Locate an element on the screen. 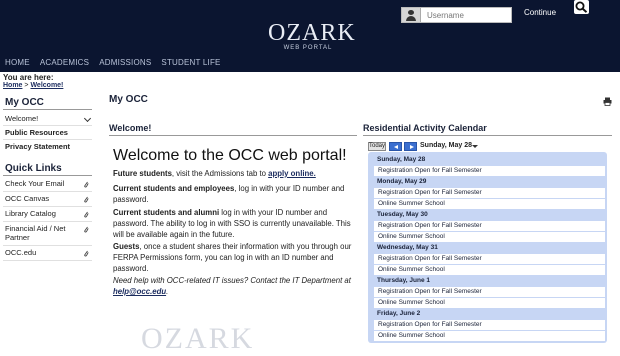 The width and height of the screenshot is (620, 356). chevron-down-icon is located at coordinates (87, 118).